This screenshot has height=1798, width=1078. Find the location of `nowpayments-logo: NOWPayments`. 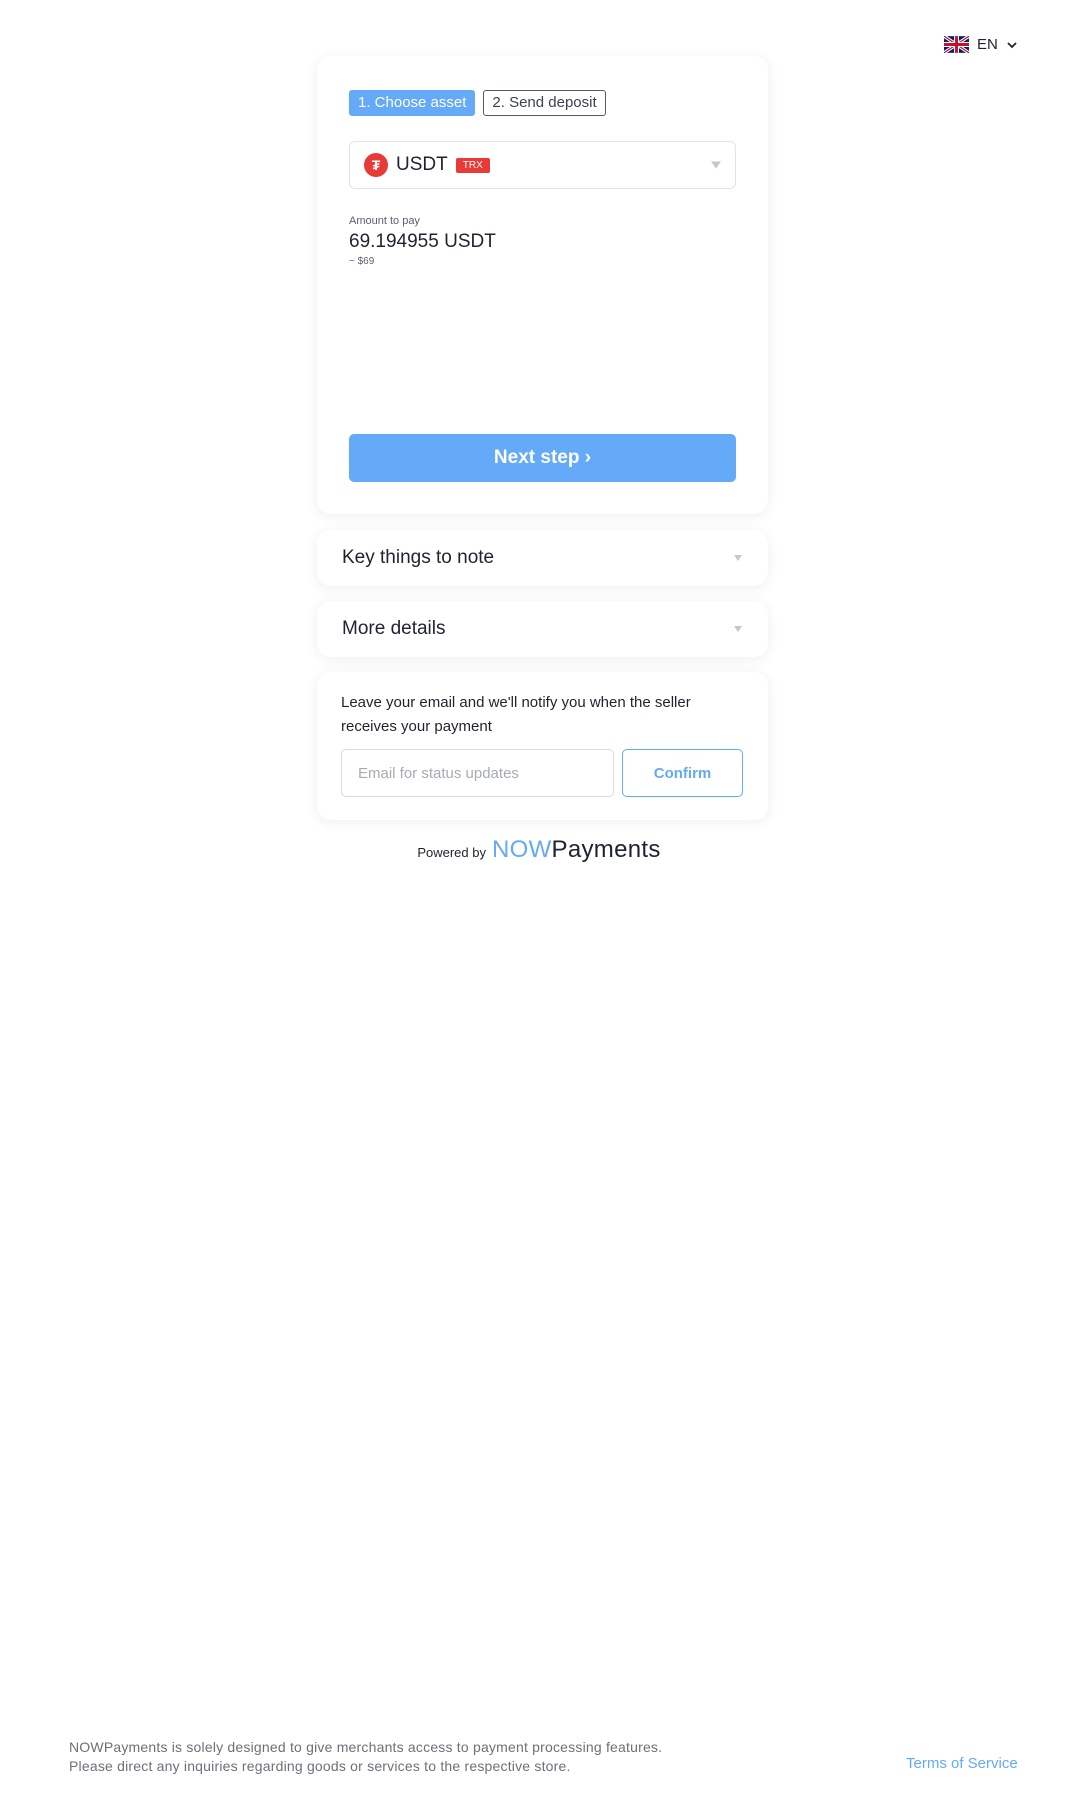

nowpayments-logo: NOWPayments is located at coordinates (576, 850).